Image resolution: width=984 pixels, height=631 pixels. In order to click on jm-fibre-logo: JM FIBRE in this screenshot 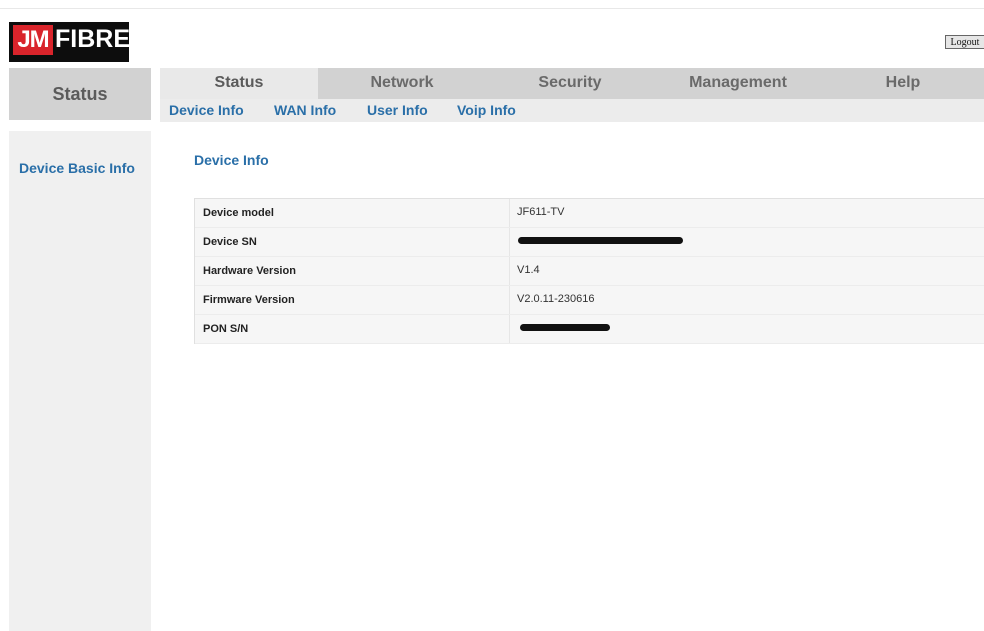, I will do `click(69, 42)`.